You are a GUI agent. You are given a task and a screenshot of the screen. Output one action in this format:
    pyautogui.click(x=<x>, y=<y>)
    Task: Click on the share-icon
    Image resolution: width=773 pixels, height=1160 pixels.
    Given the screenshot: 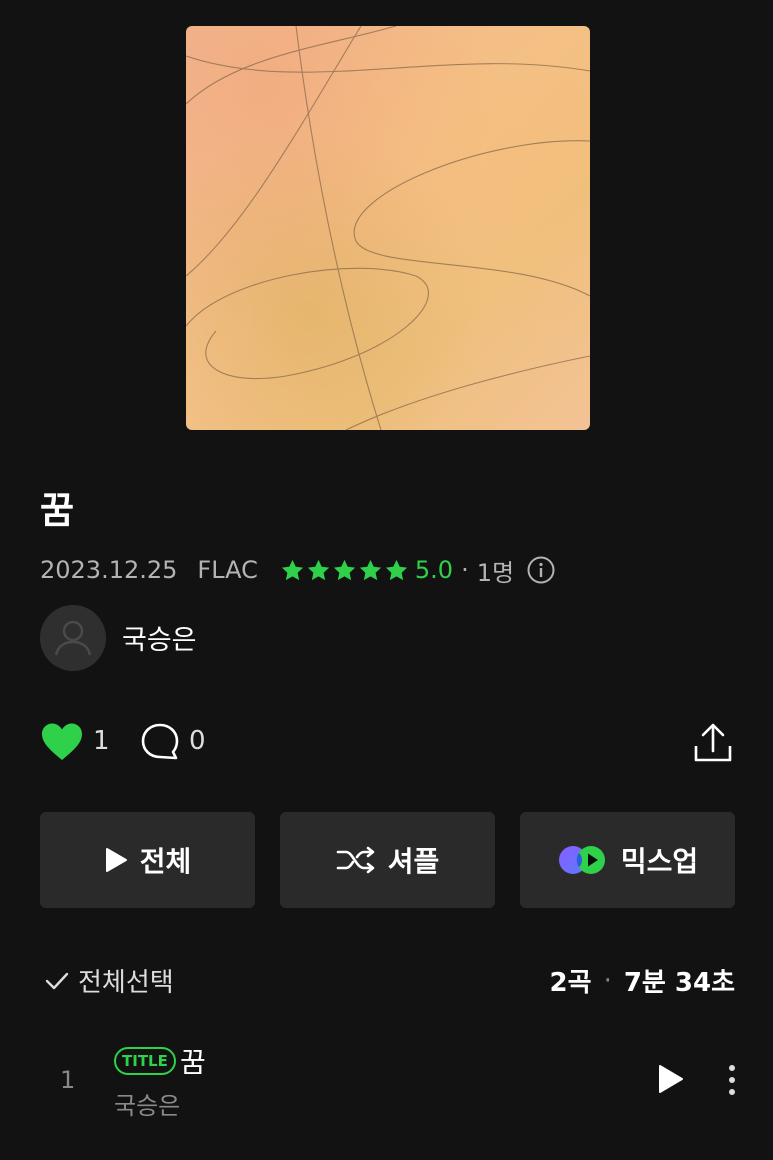 What is the action you would take?
    pyautogui.click(x=713, y=743)
    